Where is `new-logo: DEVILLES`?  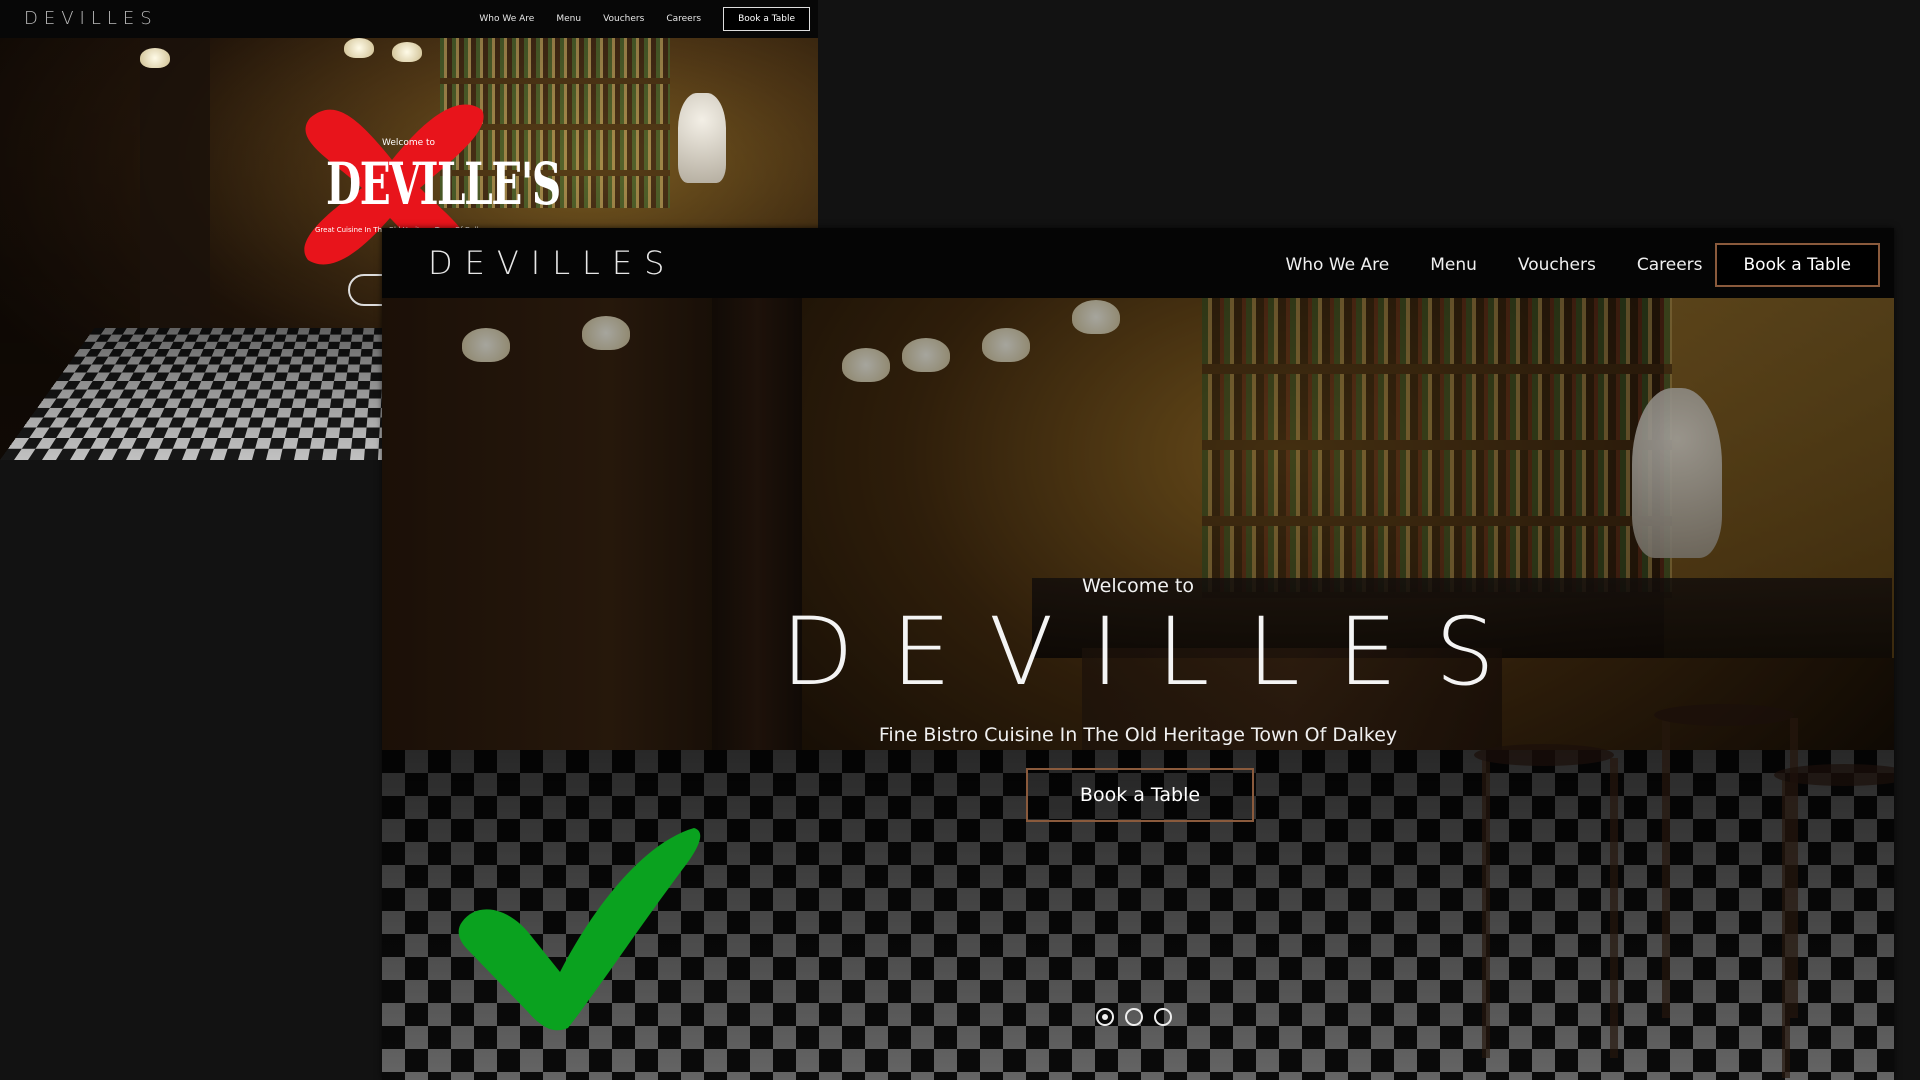 new-logo: DEVILLES is located at coordinates (552, 263).